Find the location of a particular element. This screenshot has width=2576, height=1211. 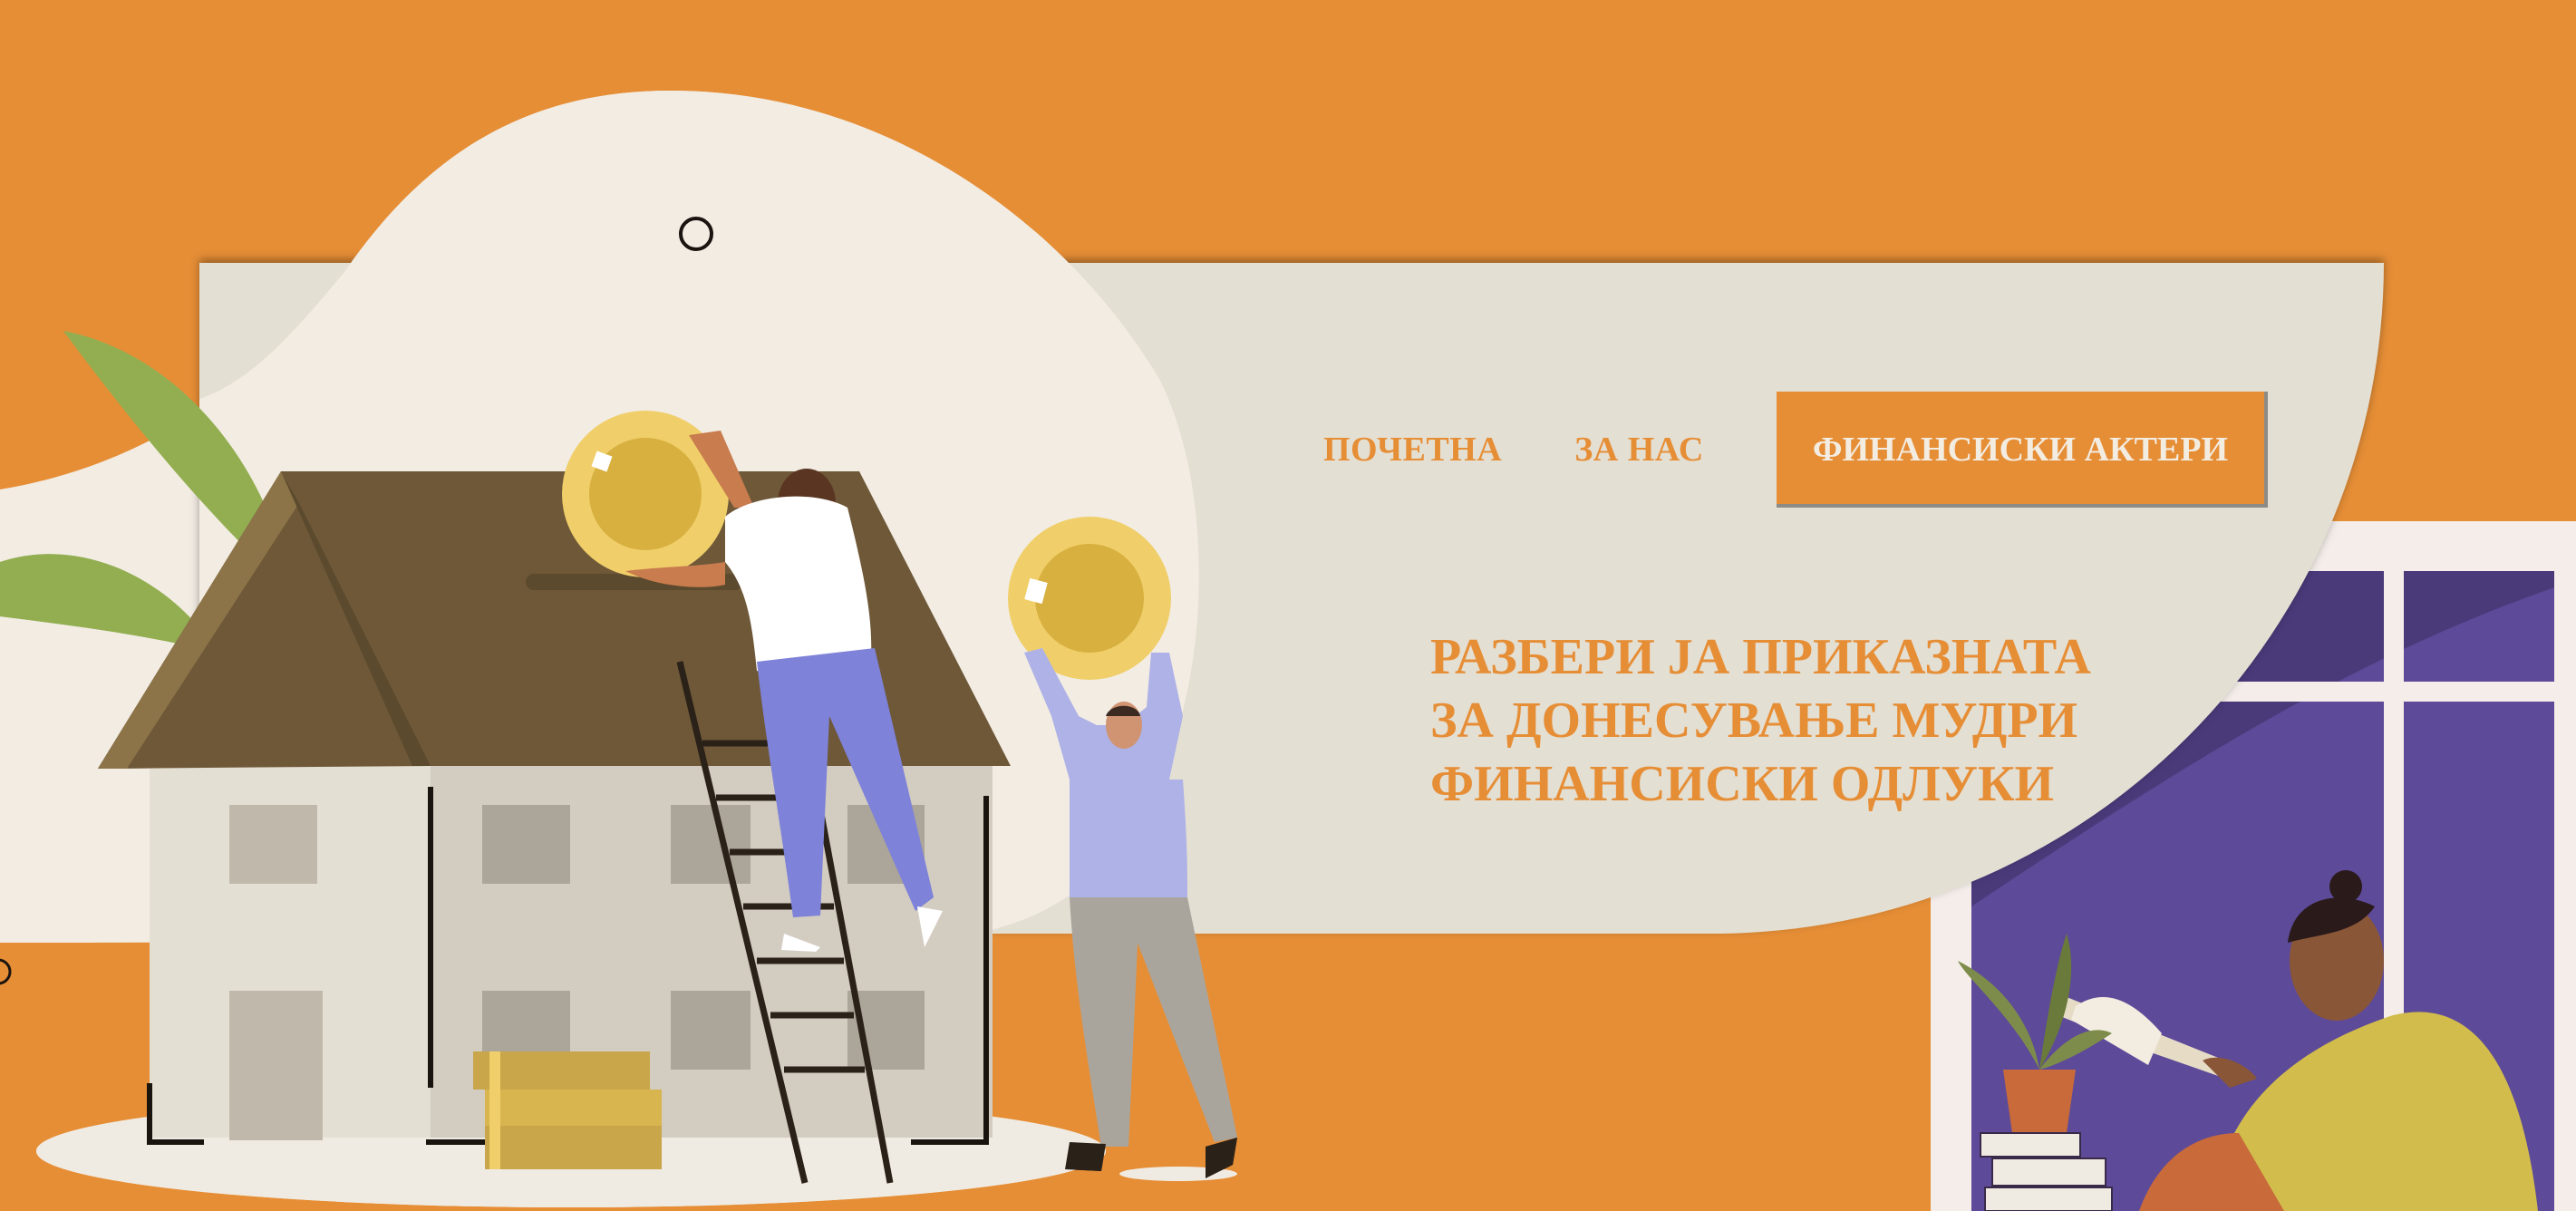

main-nav: ПОЧЕТНА ЗА НАС ФИНАНСИСКИ АКТЕРИ is located at coordinates (1796, 450).